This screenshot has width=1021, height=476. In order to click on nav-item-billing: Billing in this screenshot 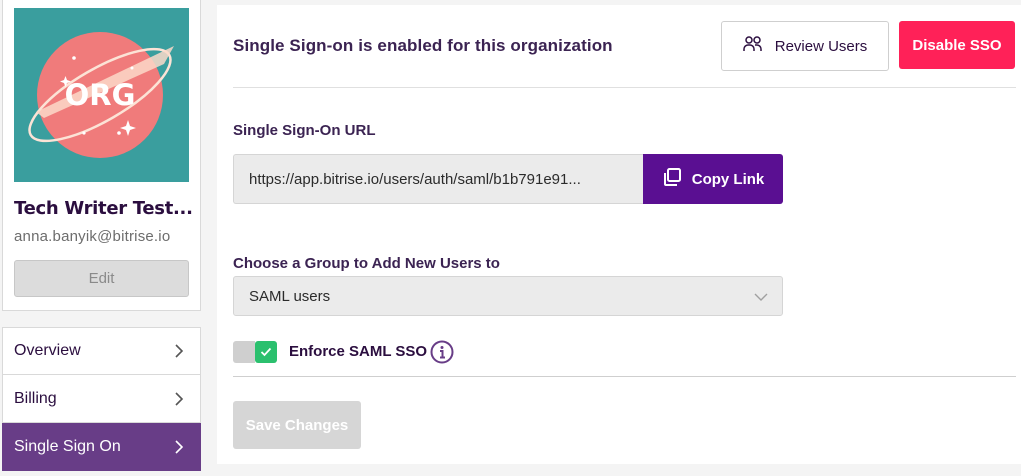, I will do `click(101, 399)`.